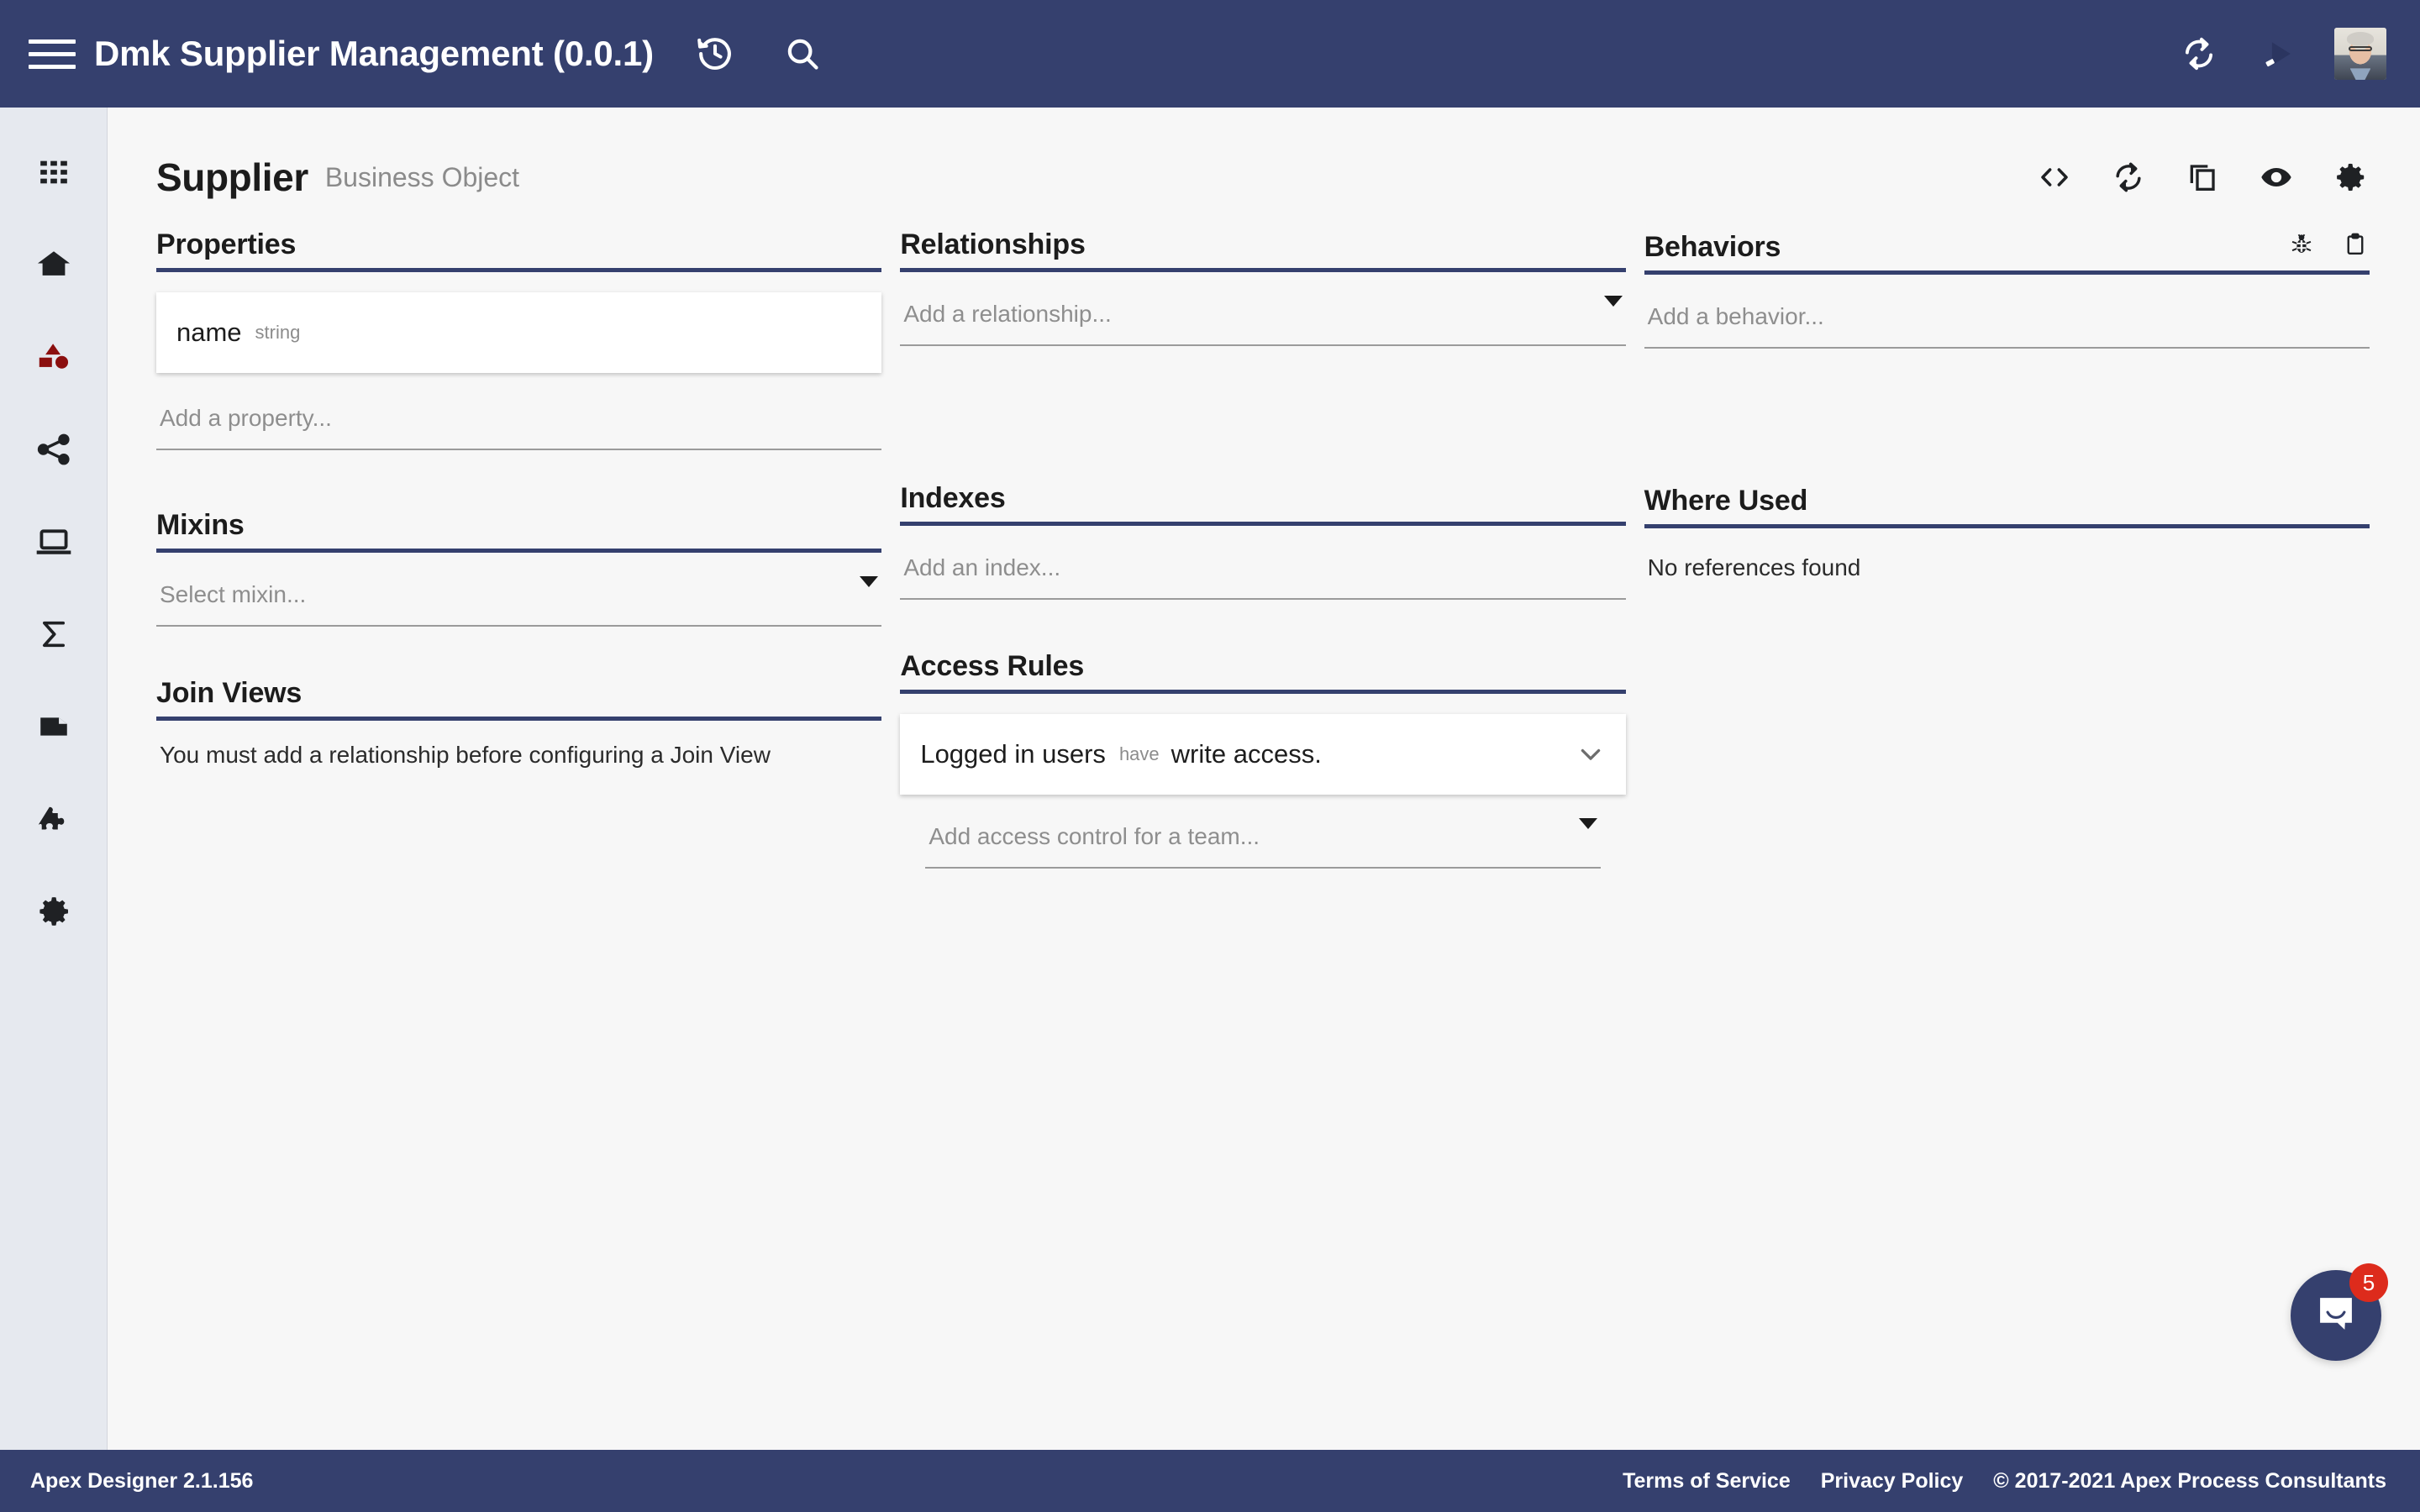 The height and width of the screenshot is (1512, 2420). Describe the element at coordinates (1707, 1481) in the screenshot. I see `terms-of-service-link: Terms of Service` at that location.